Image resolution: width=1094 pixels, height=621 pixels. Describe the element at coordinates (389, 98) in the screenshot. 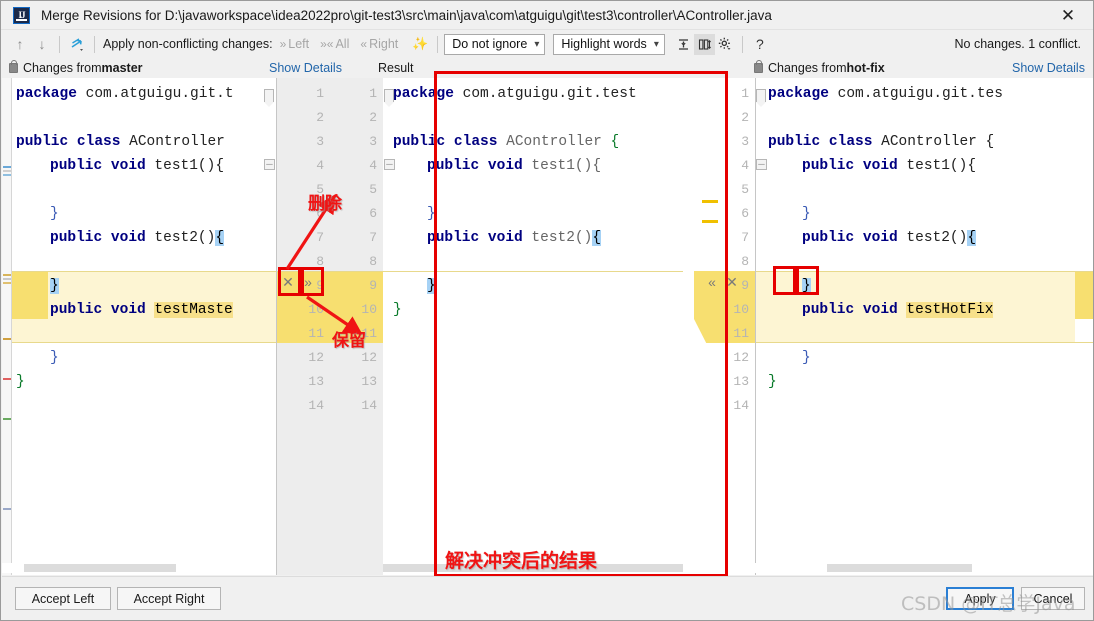

I see `result-fold-tag` at that location.